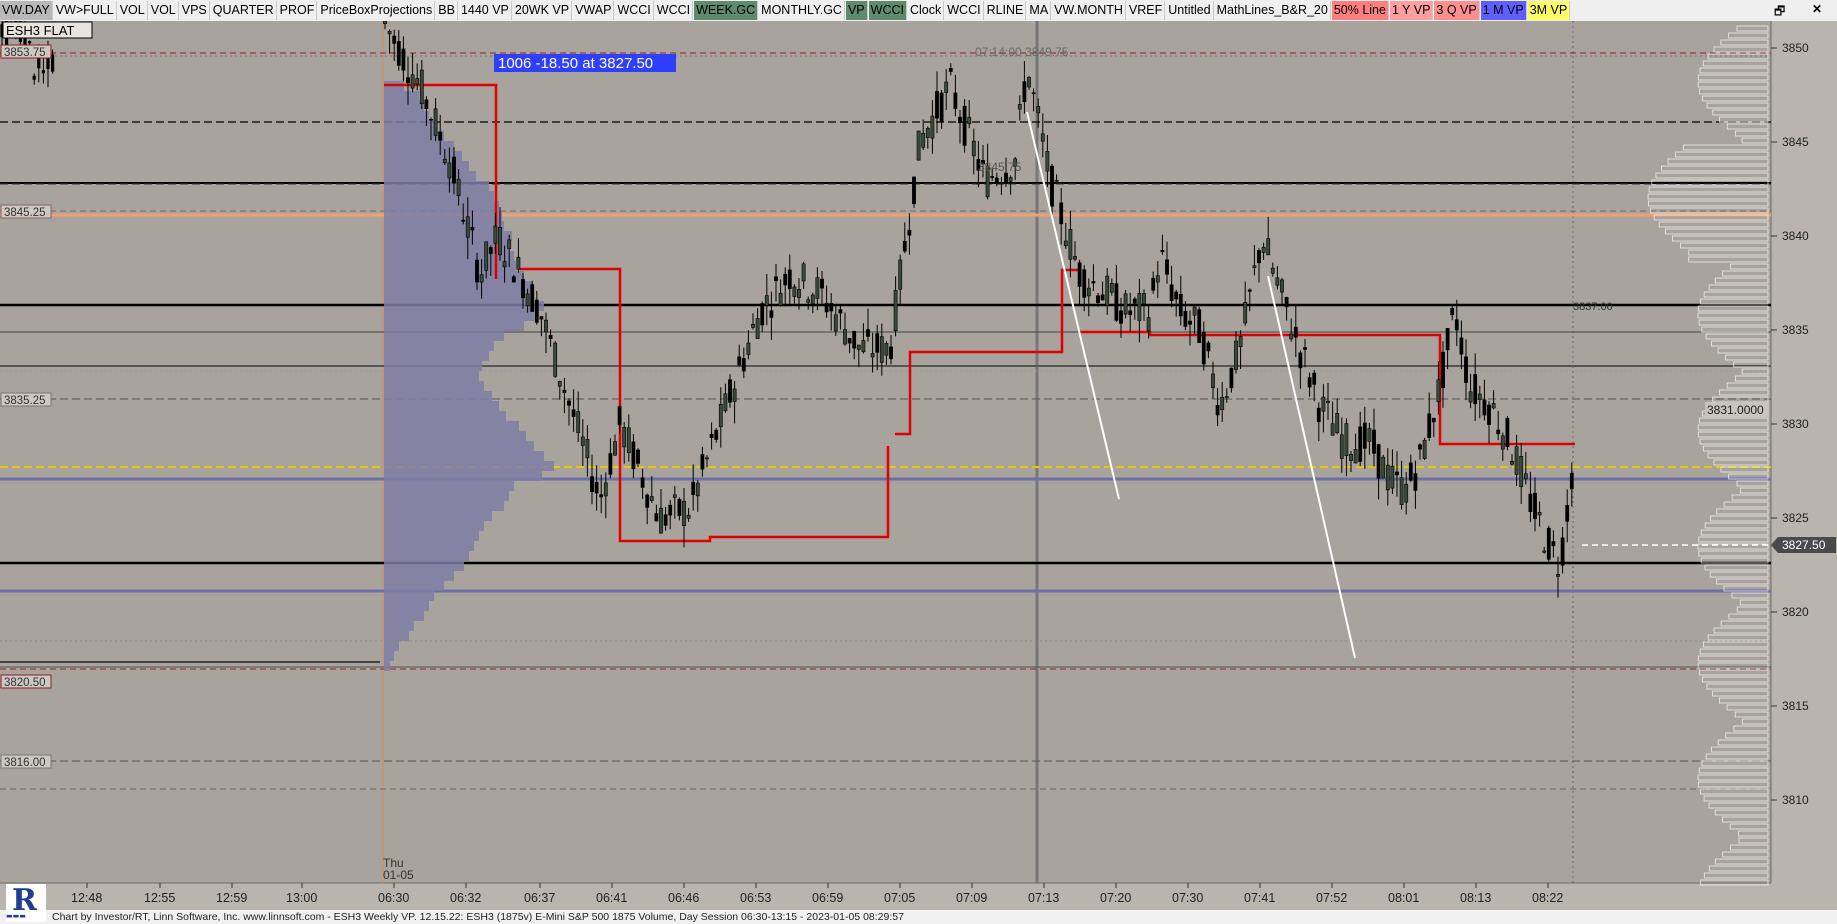  Describe the element at coordinates (26, 903) in the screenshot. I see `investor-rt-logo: R ▬▬▬` at that location.